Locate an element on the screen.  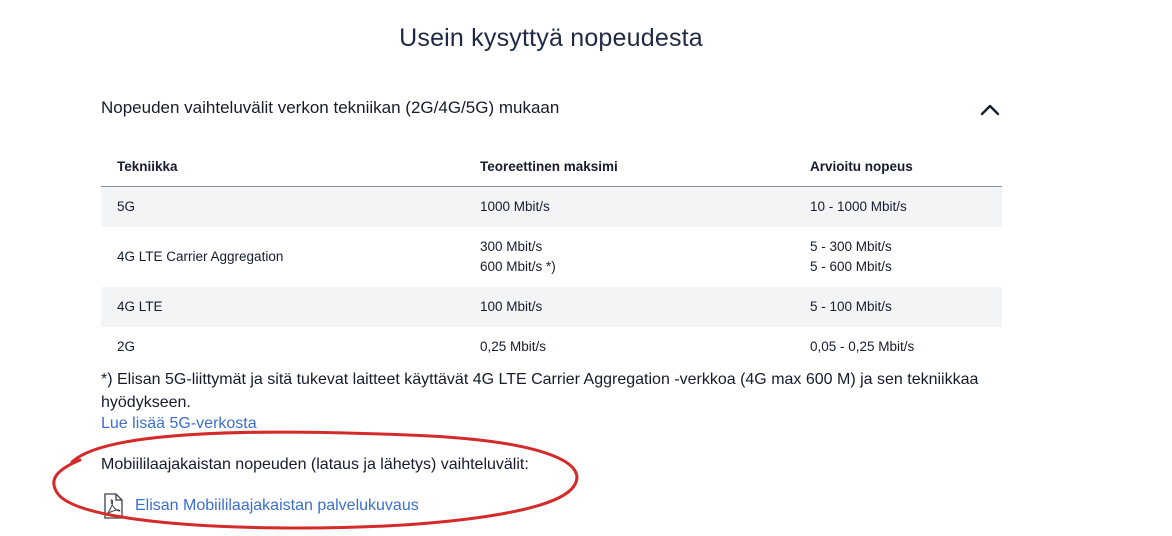
cell-estimated: 10 - 1000 Mbit/s is located at coordinates (898, 206).